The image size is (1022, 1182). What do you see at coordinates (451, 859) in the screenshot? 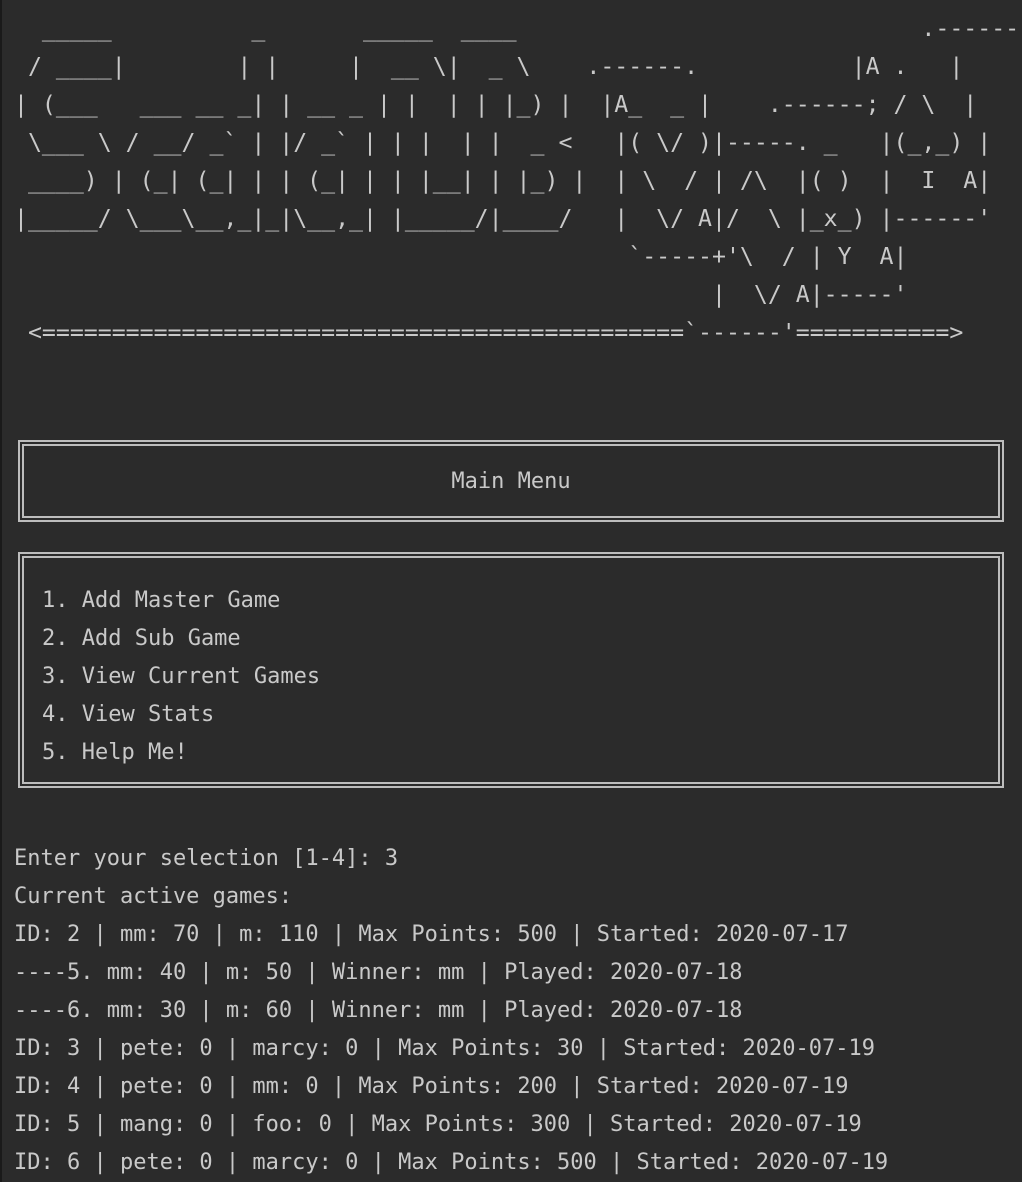
I see `selection-prompt: Enter your selection [1-4]: 3` at bounding box center [451, 859].